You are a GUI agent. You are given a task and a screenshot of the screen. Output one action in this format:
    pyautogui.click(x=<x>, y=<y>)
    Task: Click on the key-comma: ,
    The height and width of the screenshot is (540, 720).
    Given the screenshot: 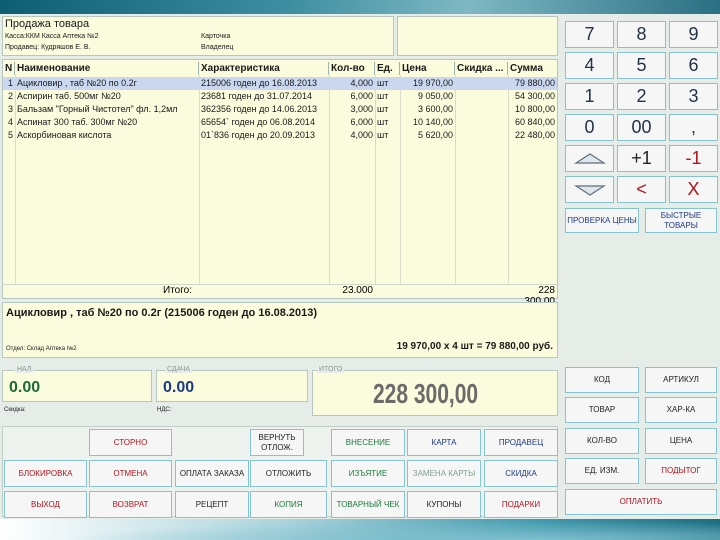 What is the action you would take?
    pyautogui.click(x=693, y=127)
    